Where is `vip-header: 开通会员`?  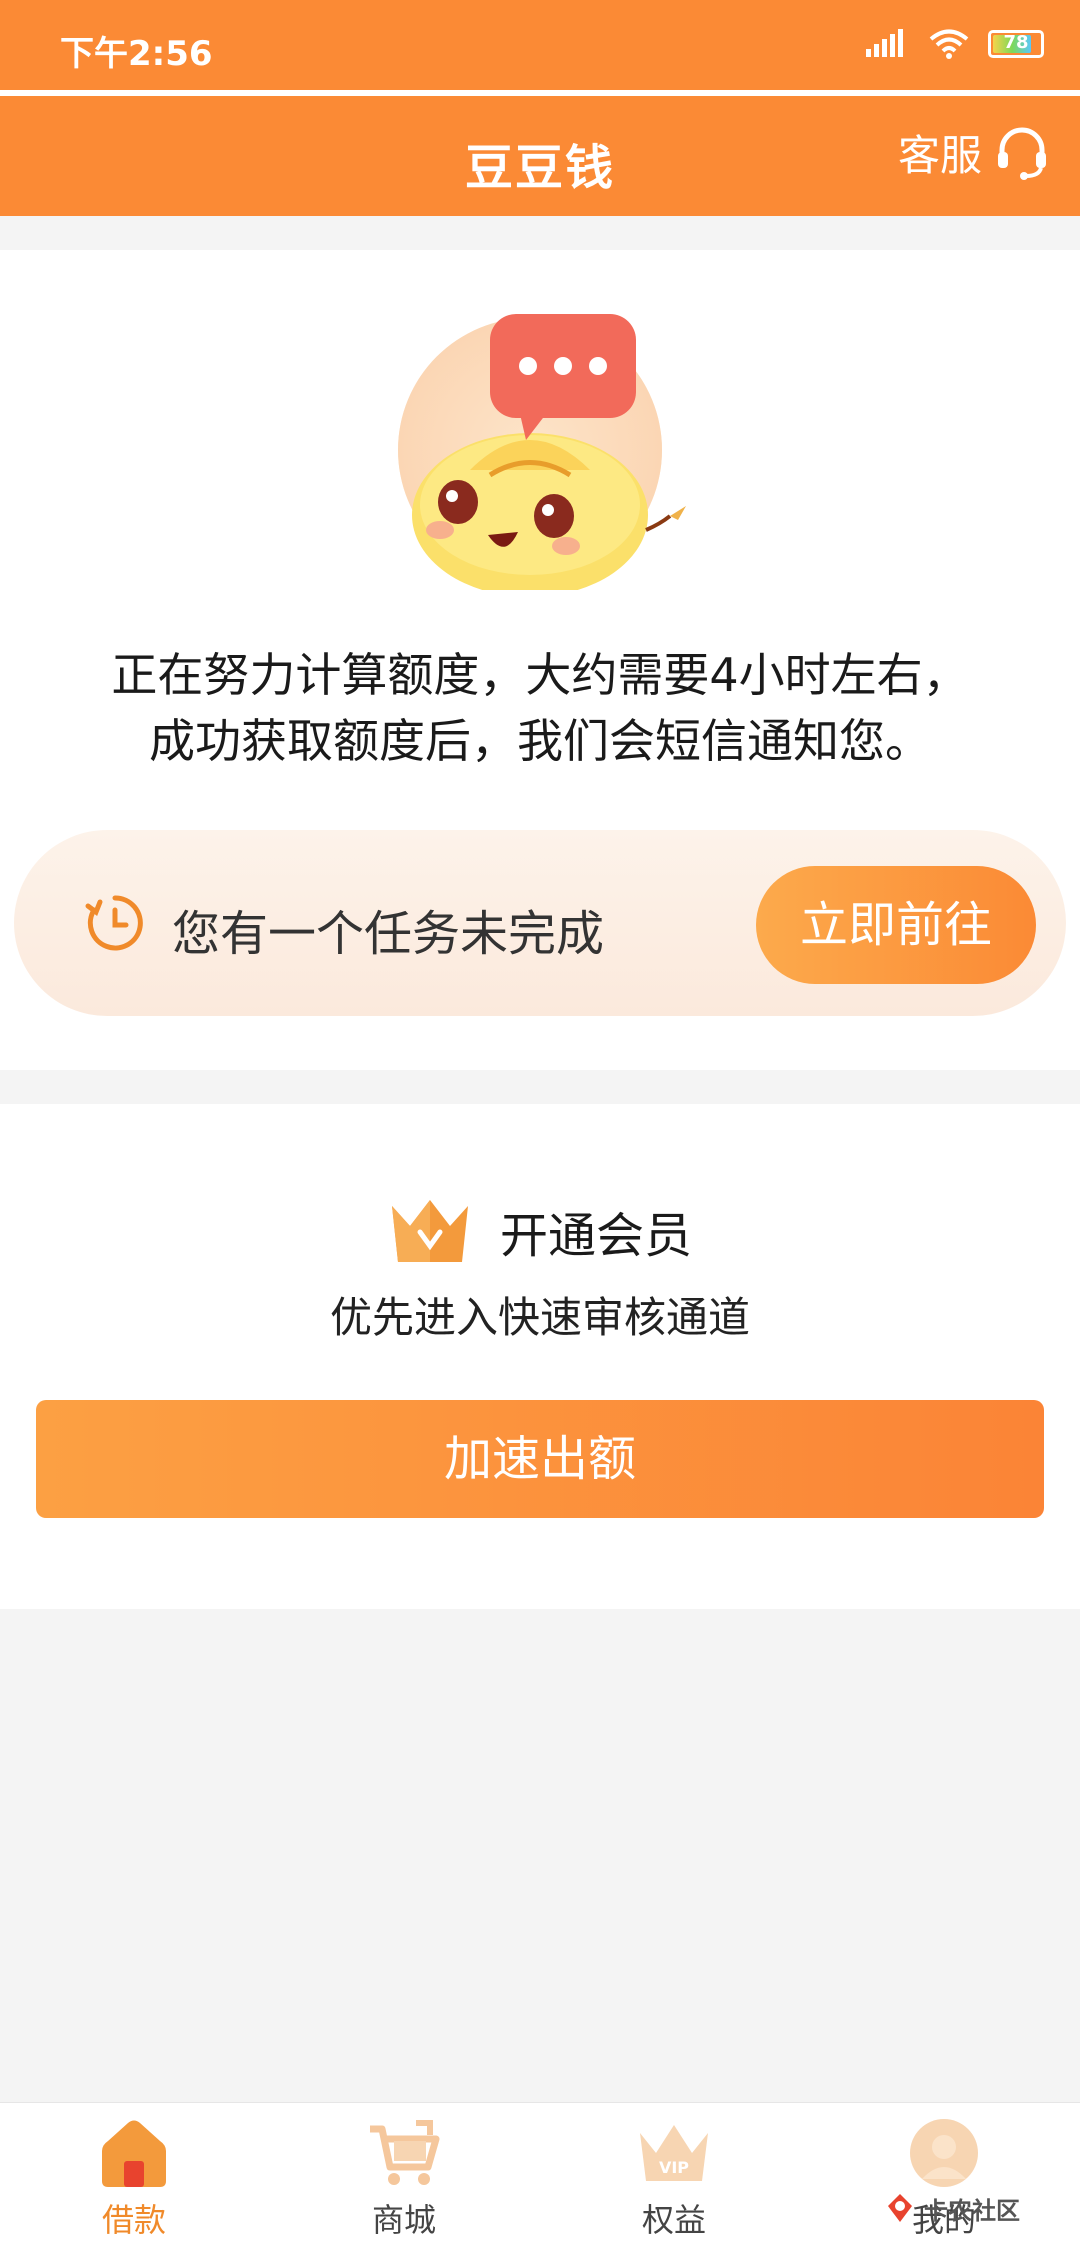 vip-header: 开通会员 is located at coordinates (540, 1231).